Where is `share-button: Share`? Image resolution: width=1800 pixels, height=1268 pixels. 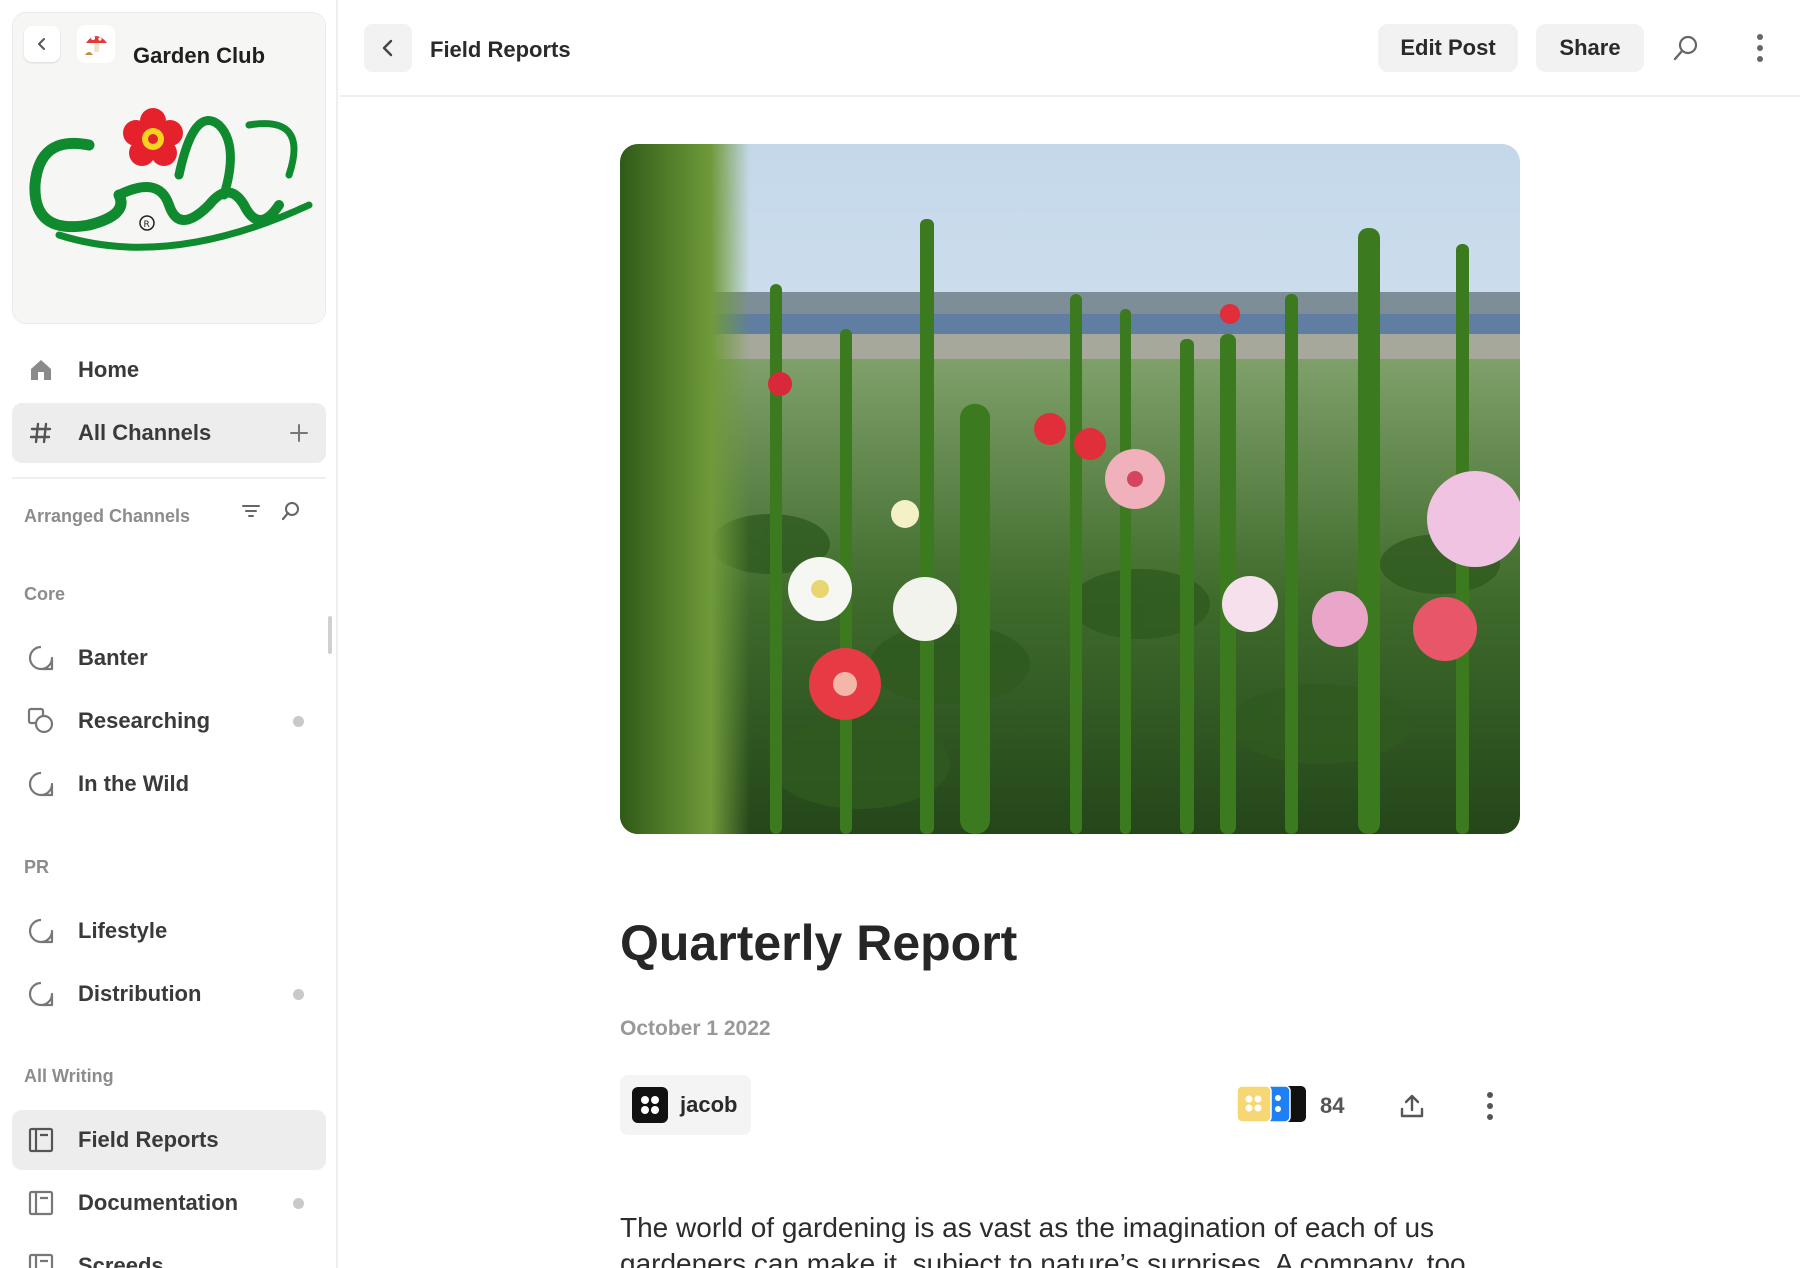 share-button: Share is located at coordinates (1590, 48).